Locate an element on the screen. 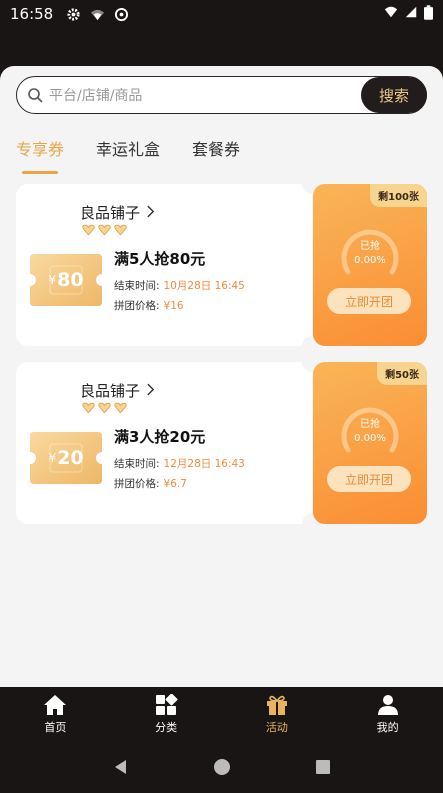 Image resolution: width=443 pixels, height=793 pixels. coupon-card-action: 剩100张 已抢 0.00% 立即开团 is located at coordinates (370, 265).